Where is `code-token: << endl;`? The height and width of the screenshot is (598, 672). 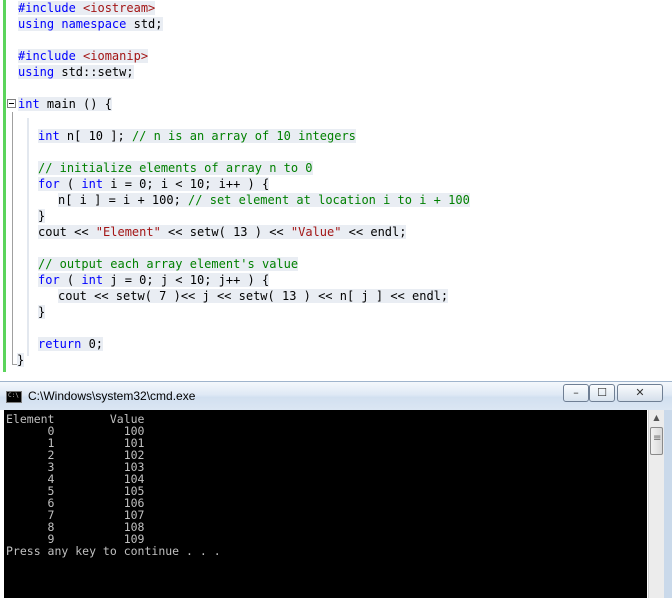
code-token: << endl; is located at coordinates (374, 232).